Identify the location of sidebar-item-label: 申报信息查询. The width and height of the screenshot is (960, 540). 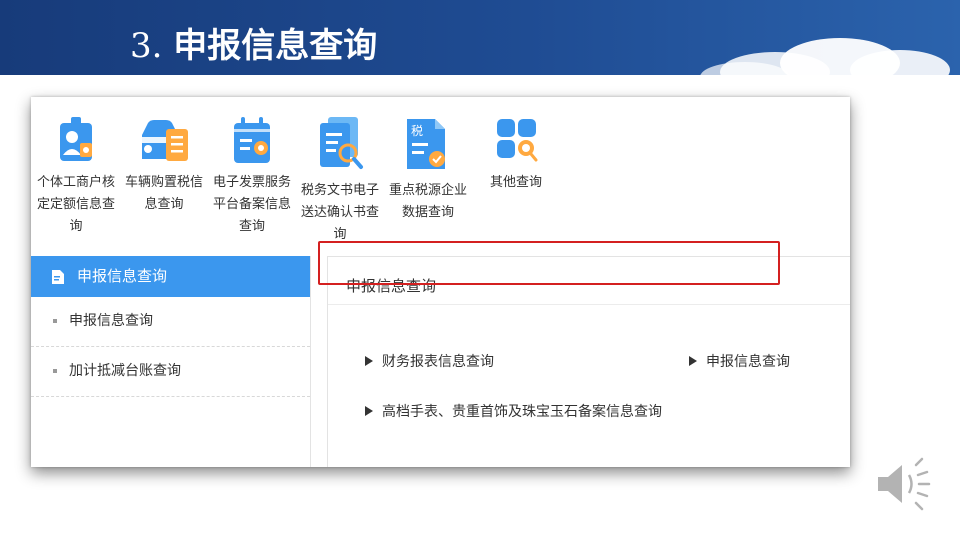
(111, 321).